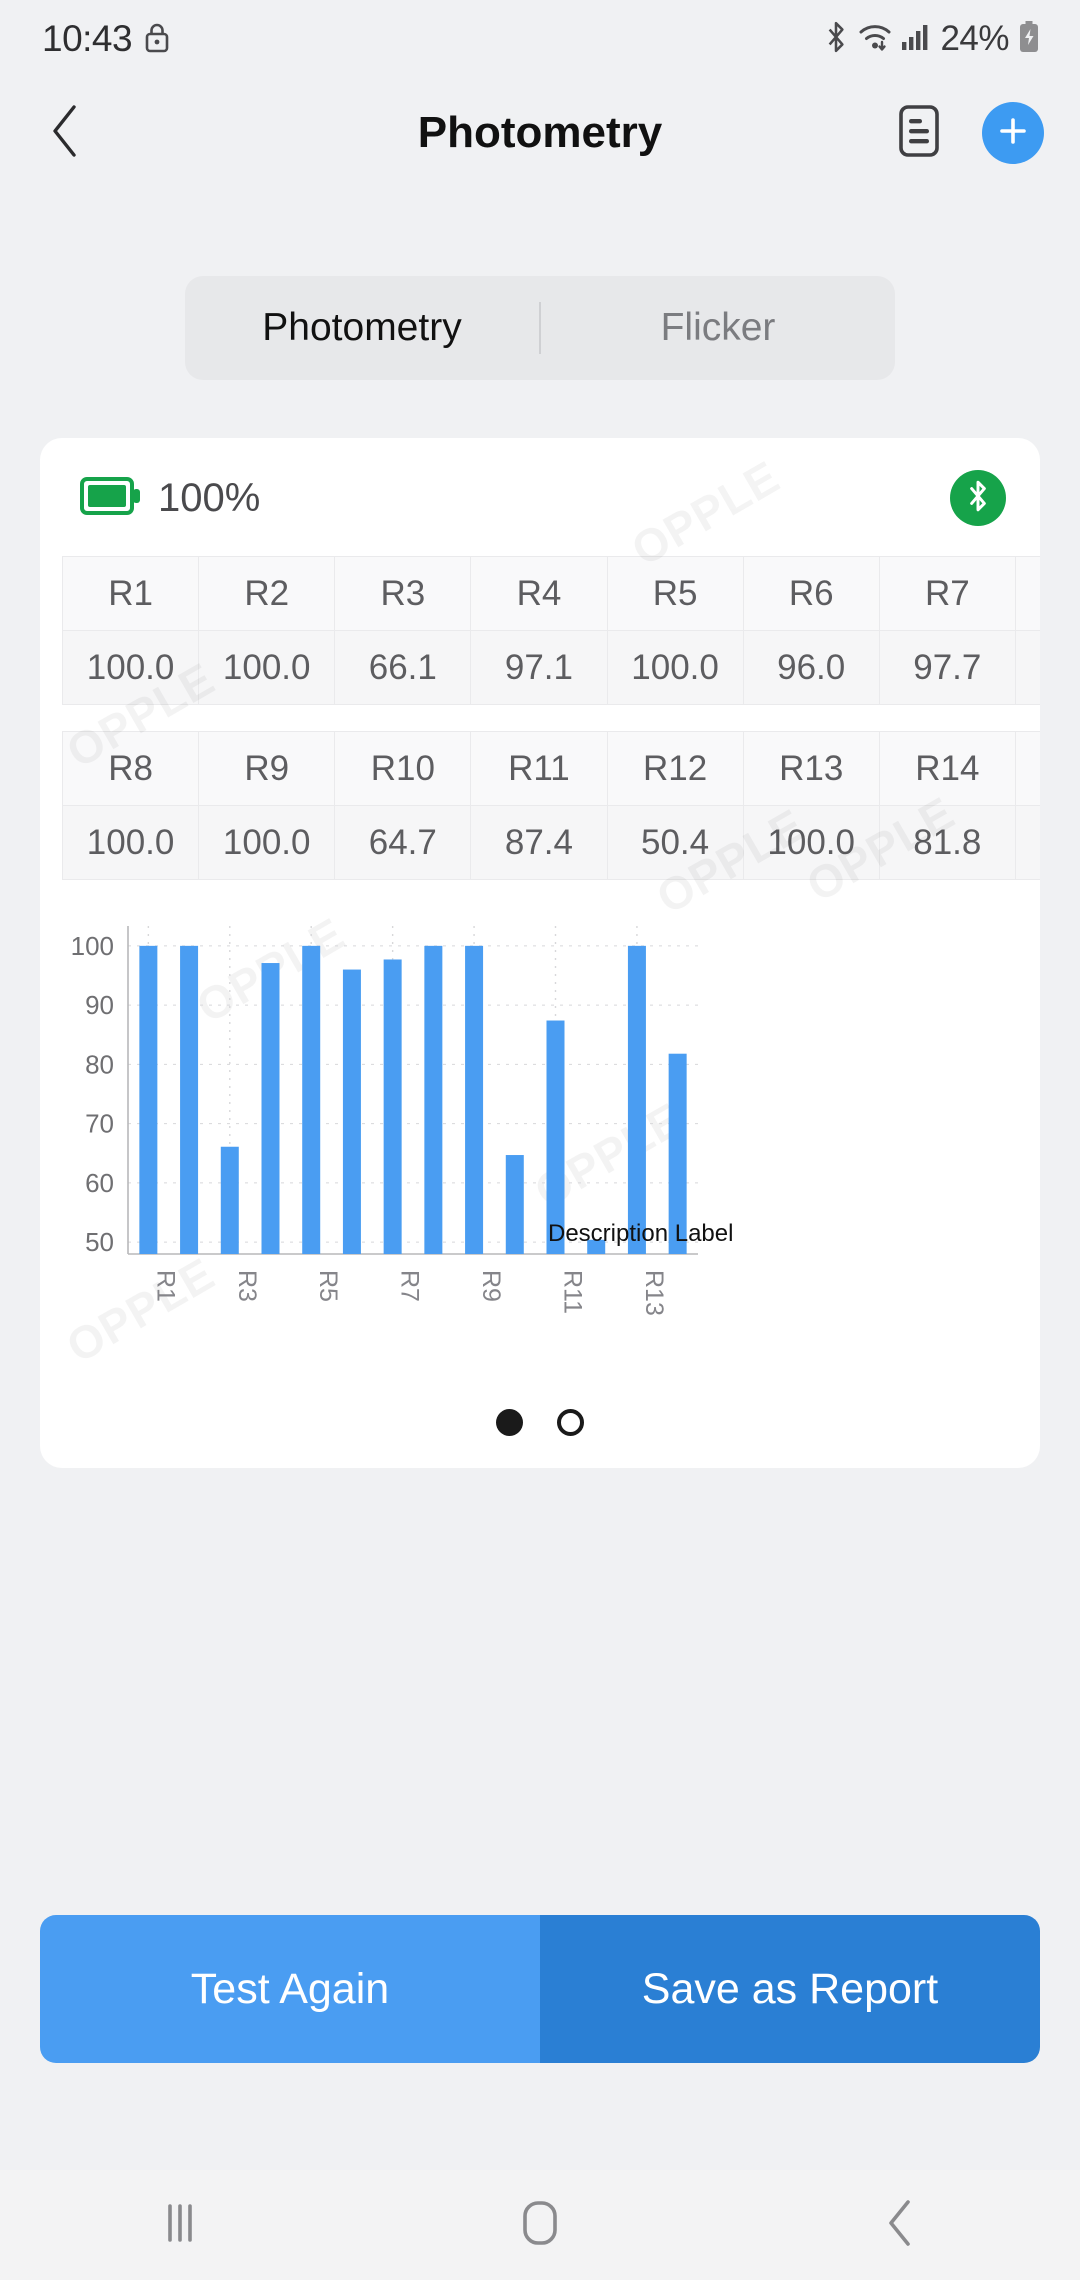  I want to click on table-header-cell: R4, so click(539, 593).